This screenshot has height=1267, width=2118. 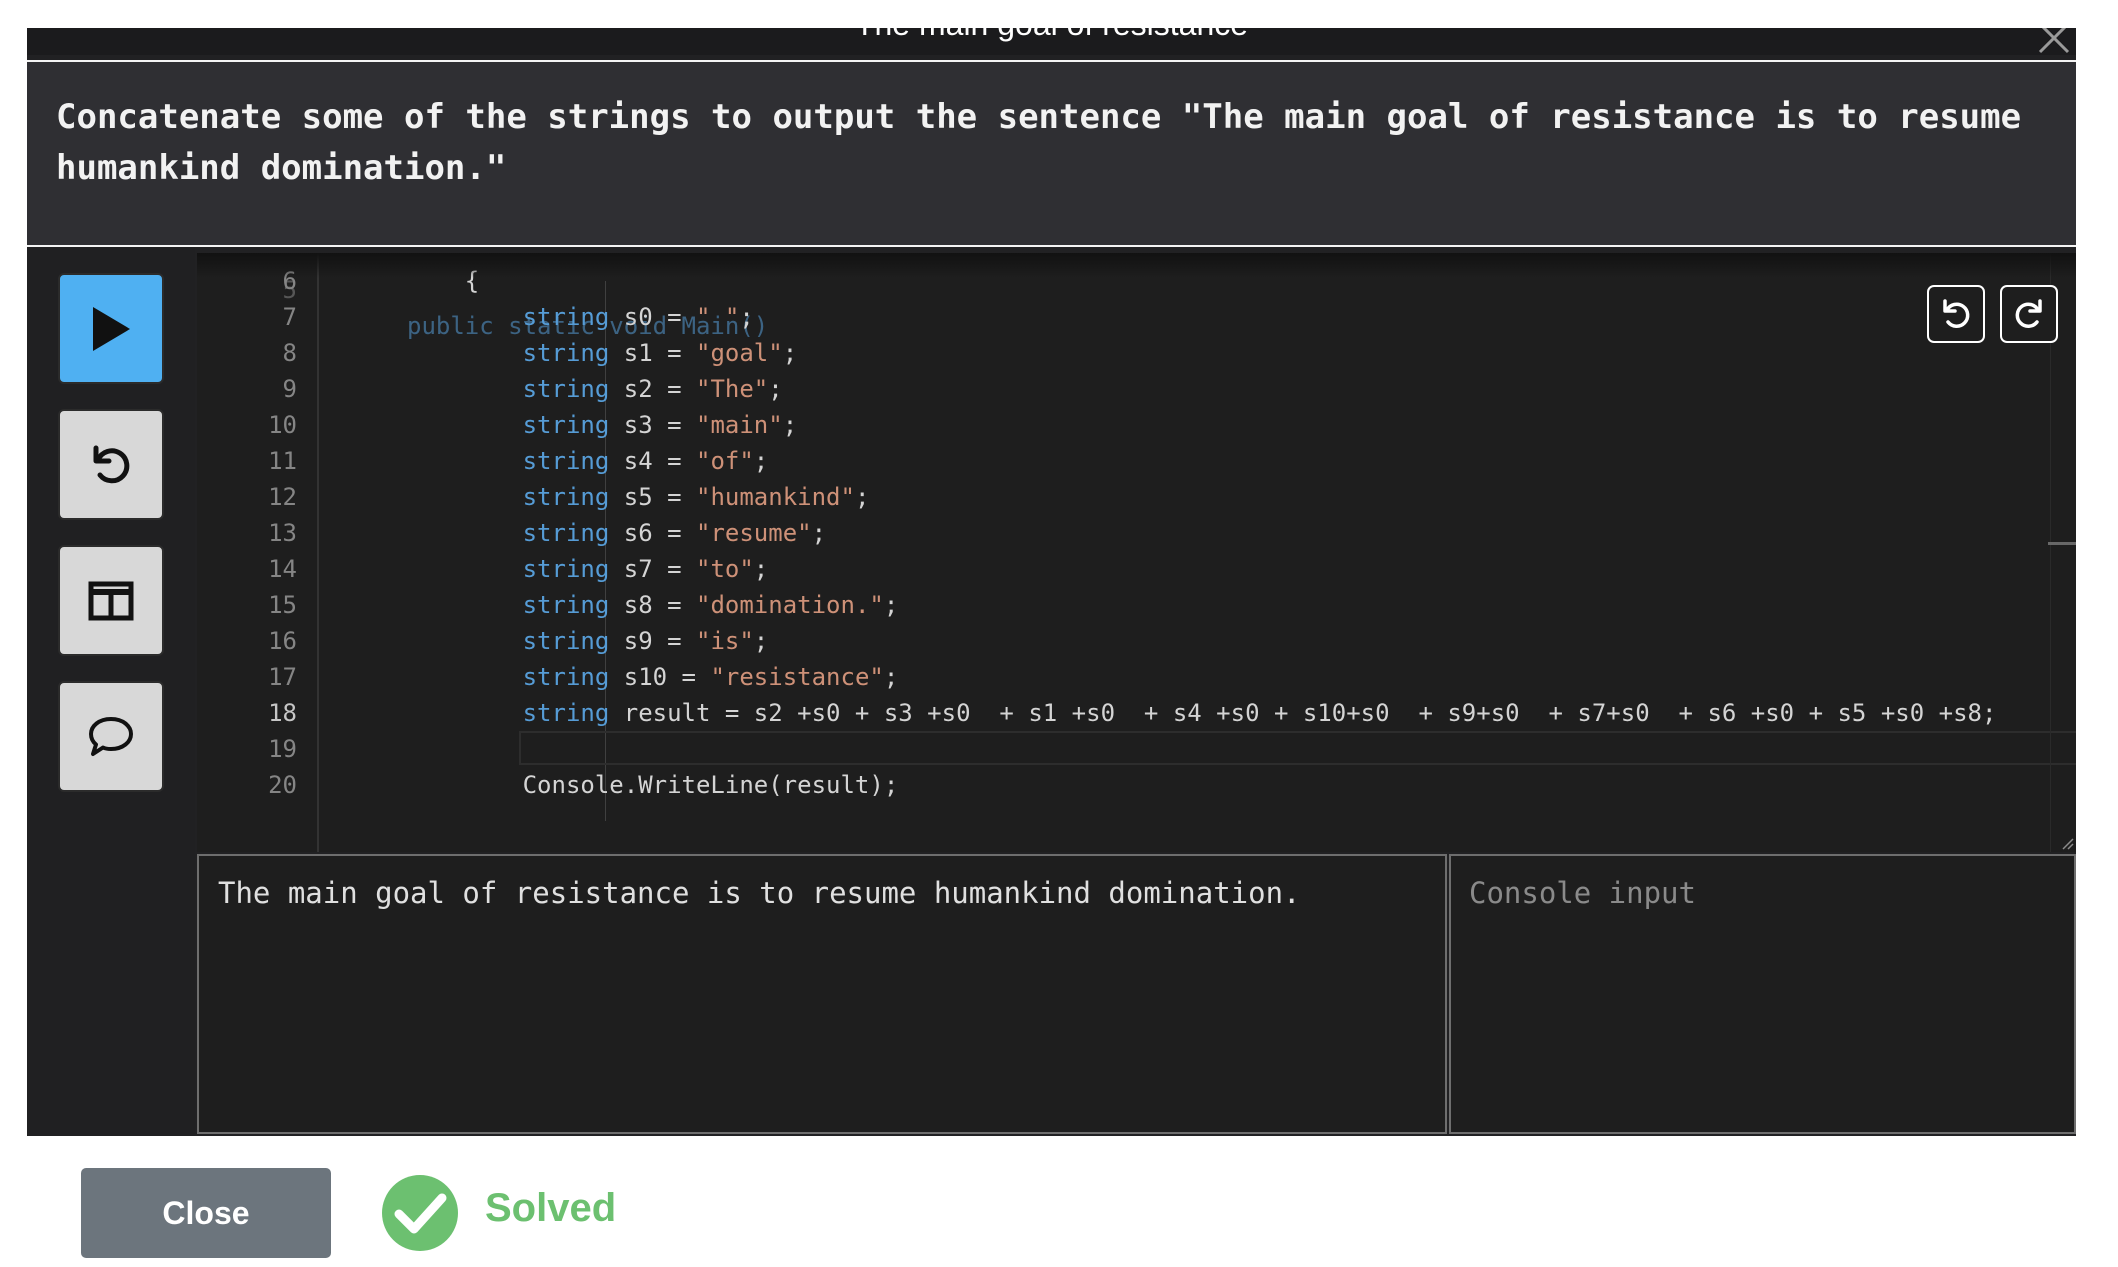 I want to click on code-line: 6 {, so click(x=1136, y=281).